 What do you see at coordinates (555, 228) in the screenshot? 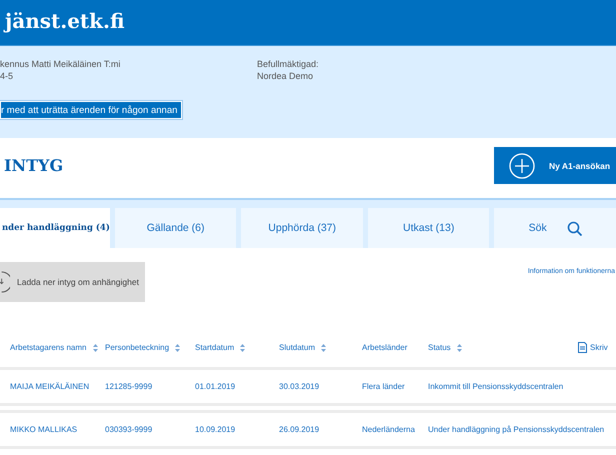
I see `search-tab: Sök` at bounding box center [555, 228].